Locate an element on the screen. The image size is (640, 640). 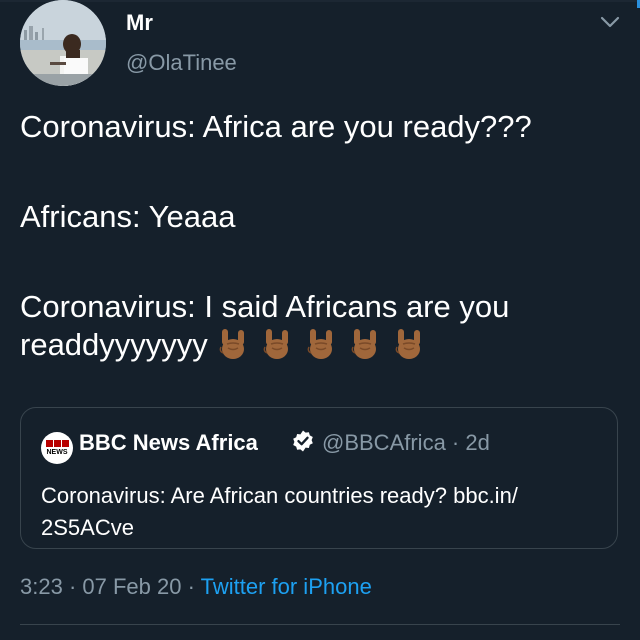
display-name: Mr is located at coordinates (139, 23).